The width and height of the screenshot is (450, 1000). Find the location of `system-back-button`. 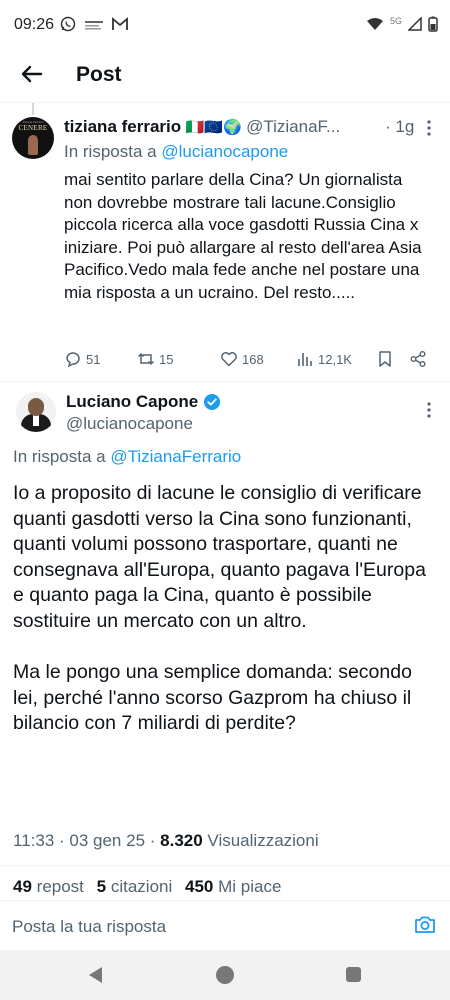

system-back-button is located at coordinates (96, 977).